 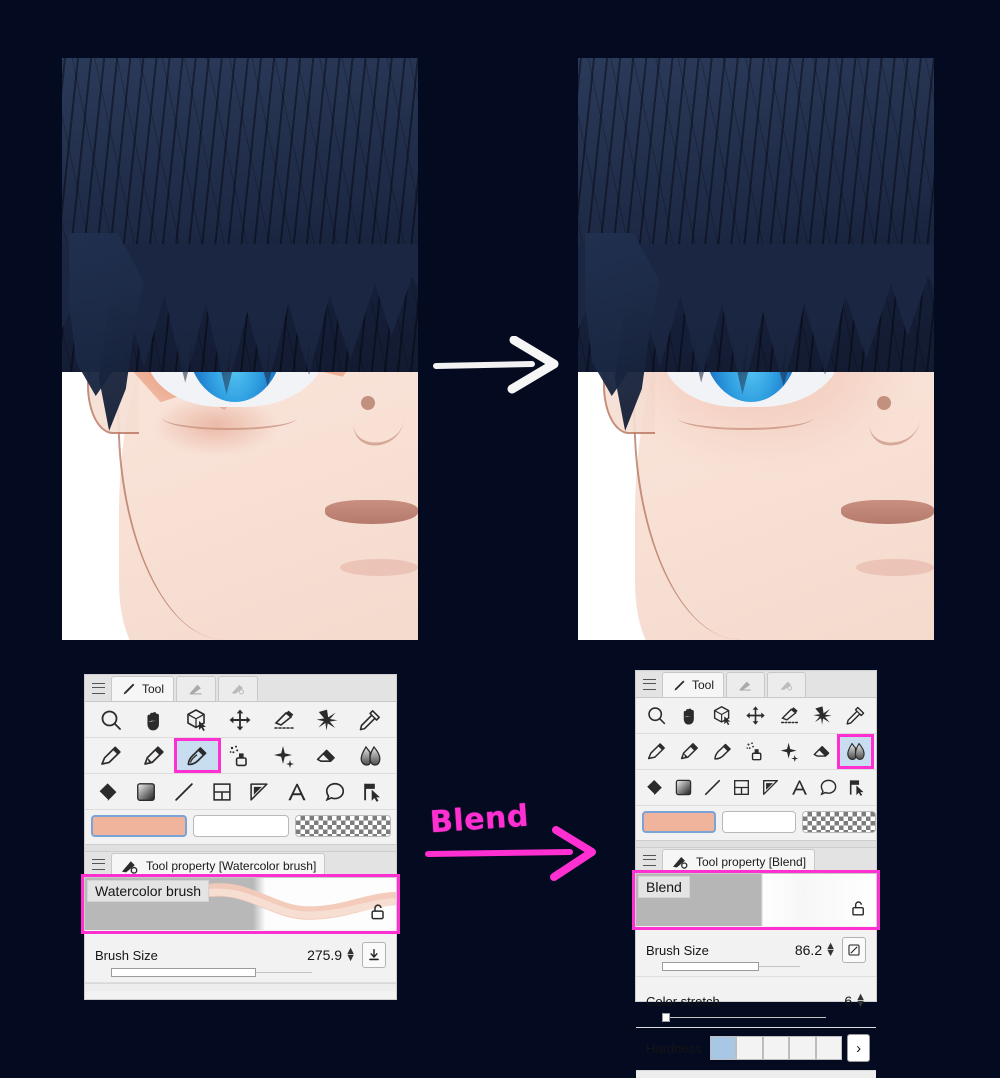 I want to click on sparkle-star-icon, so click(x=822, y=715).